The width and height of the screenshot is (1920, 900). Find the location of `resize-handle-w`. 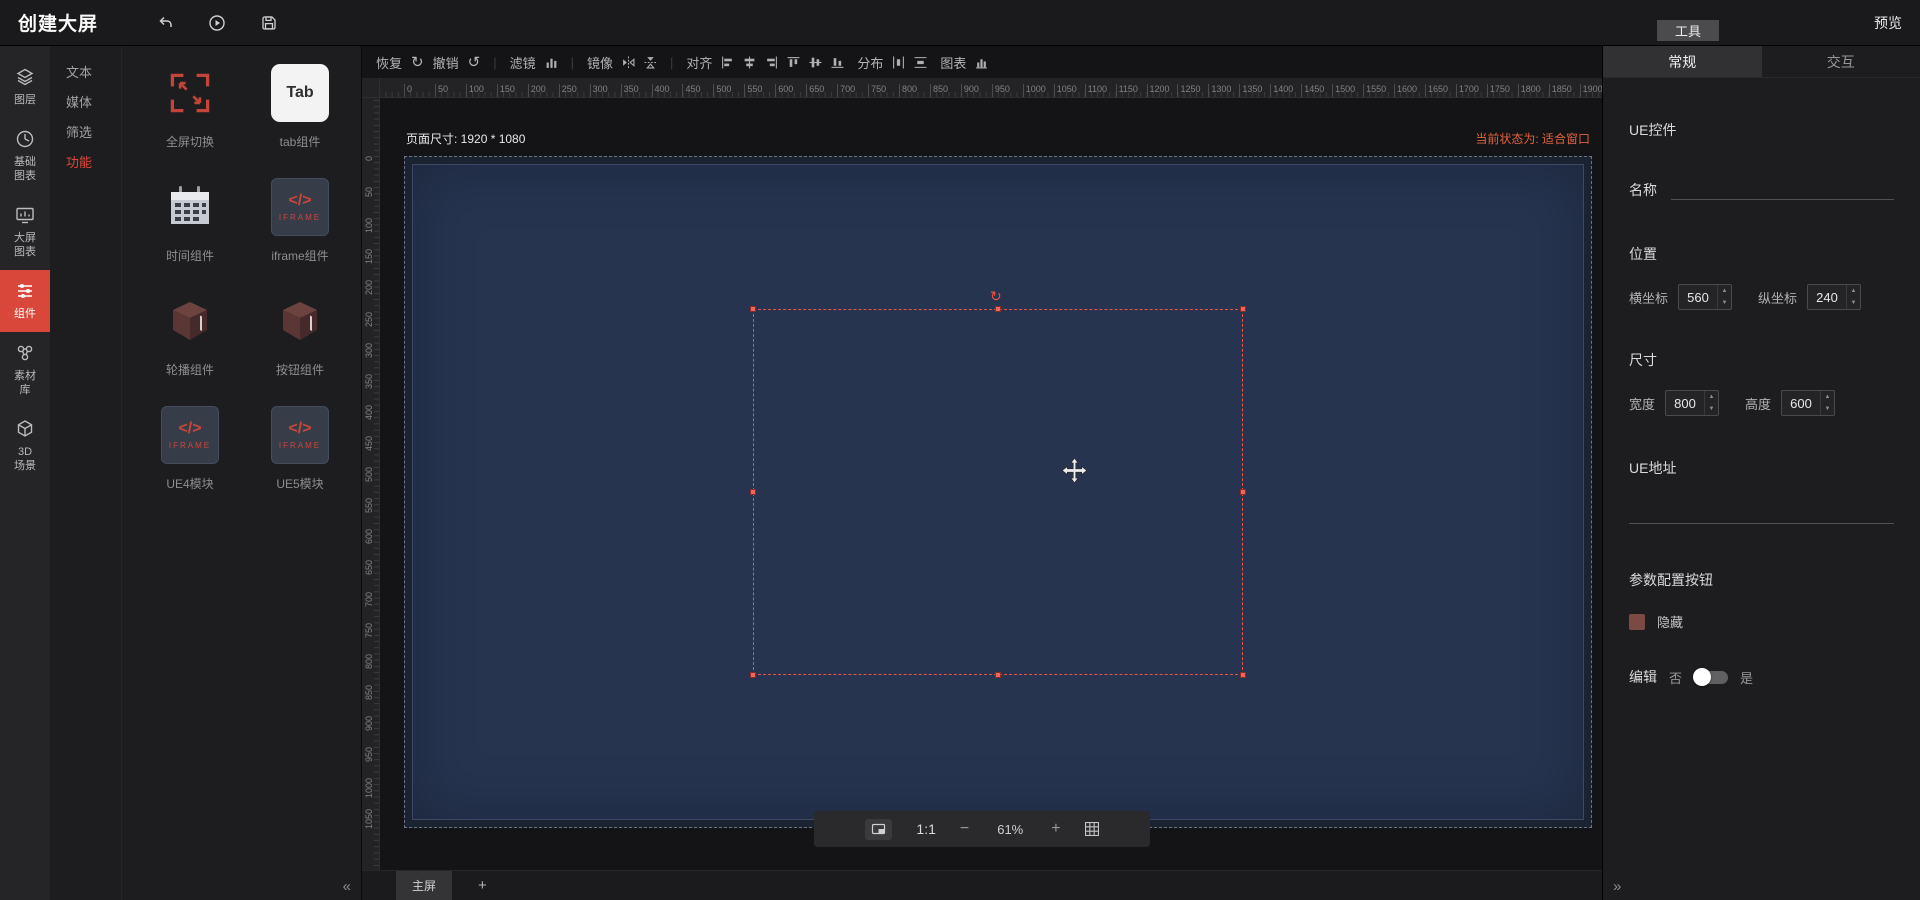

resize-handle-w is located at coordinates (753, 492).